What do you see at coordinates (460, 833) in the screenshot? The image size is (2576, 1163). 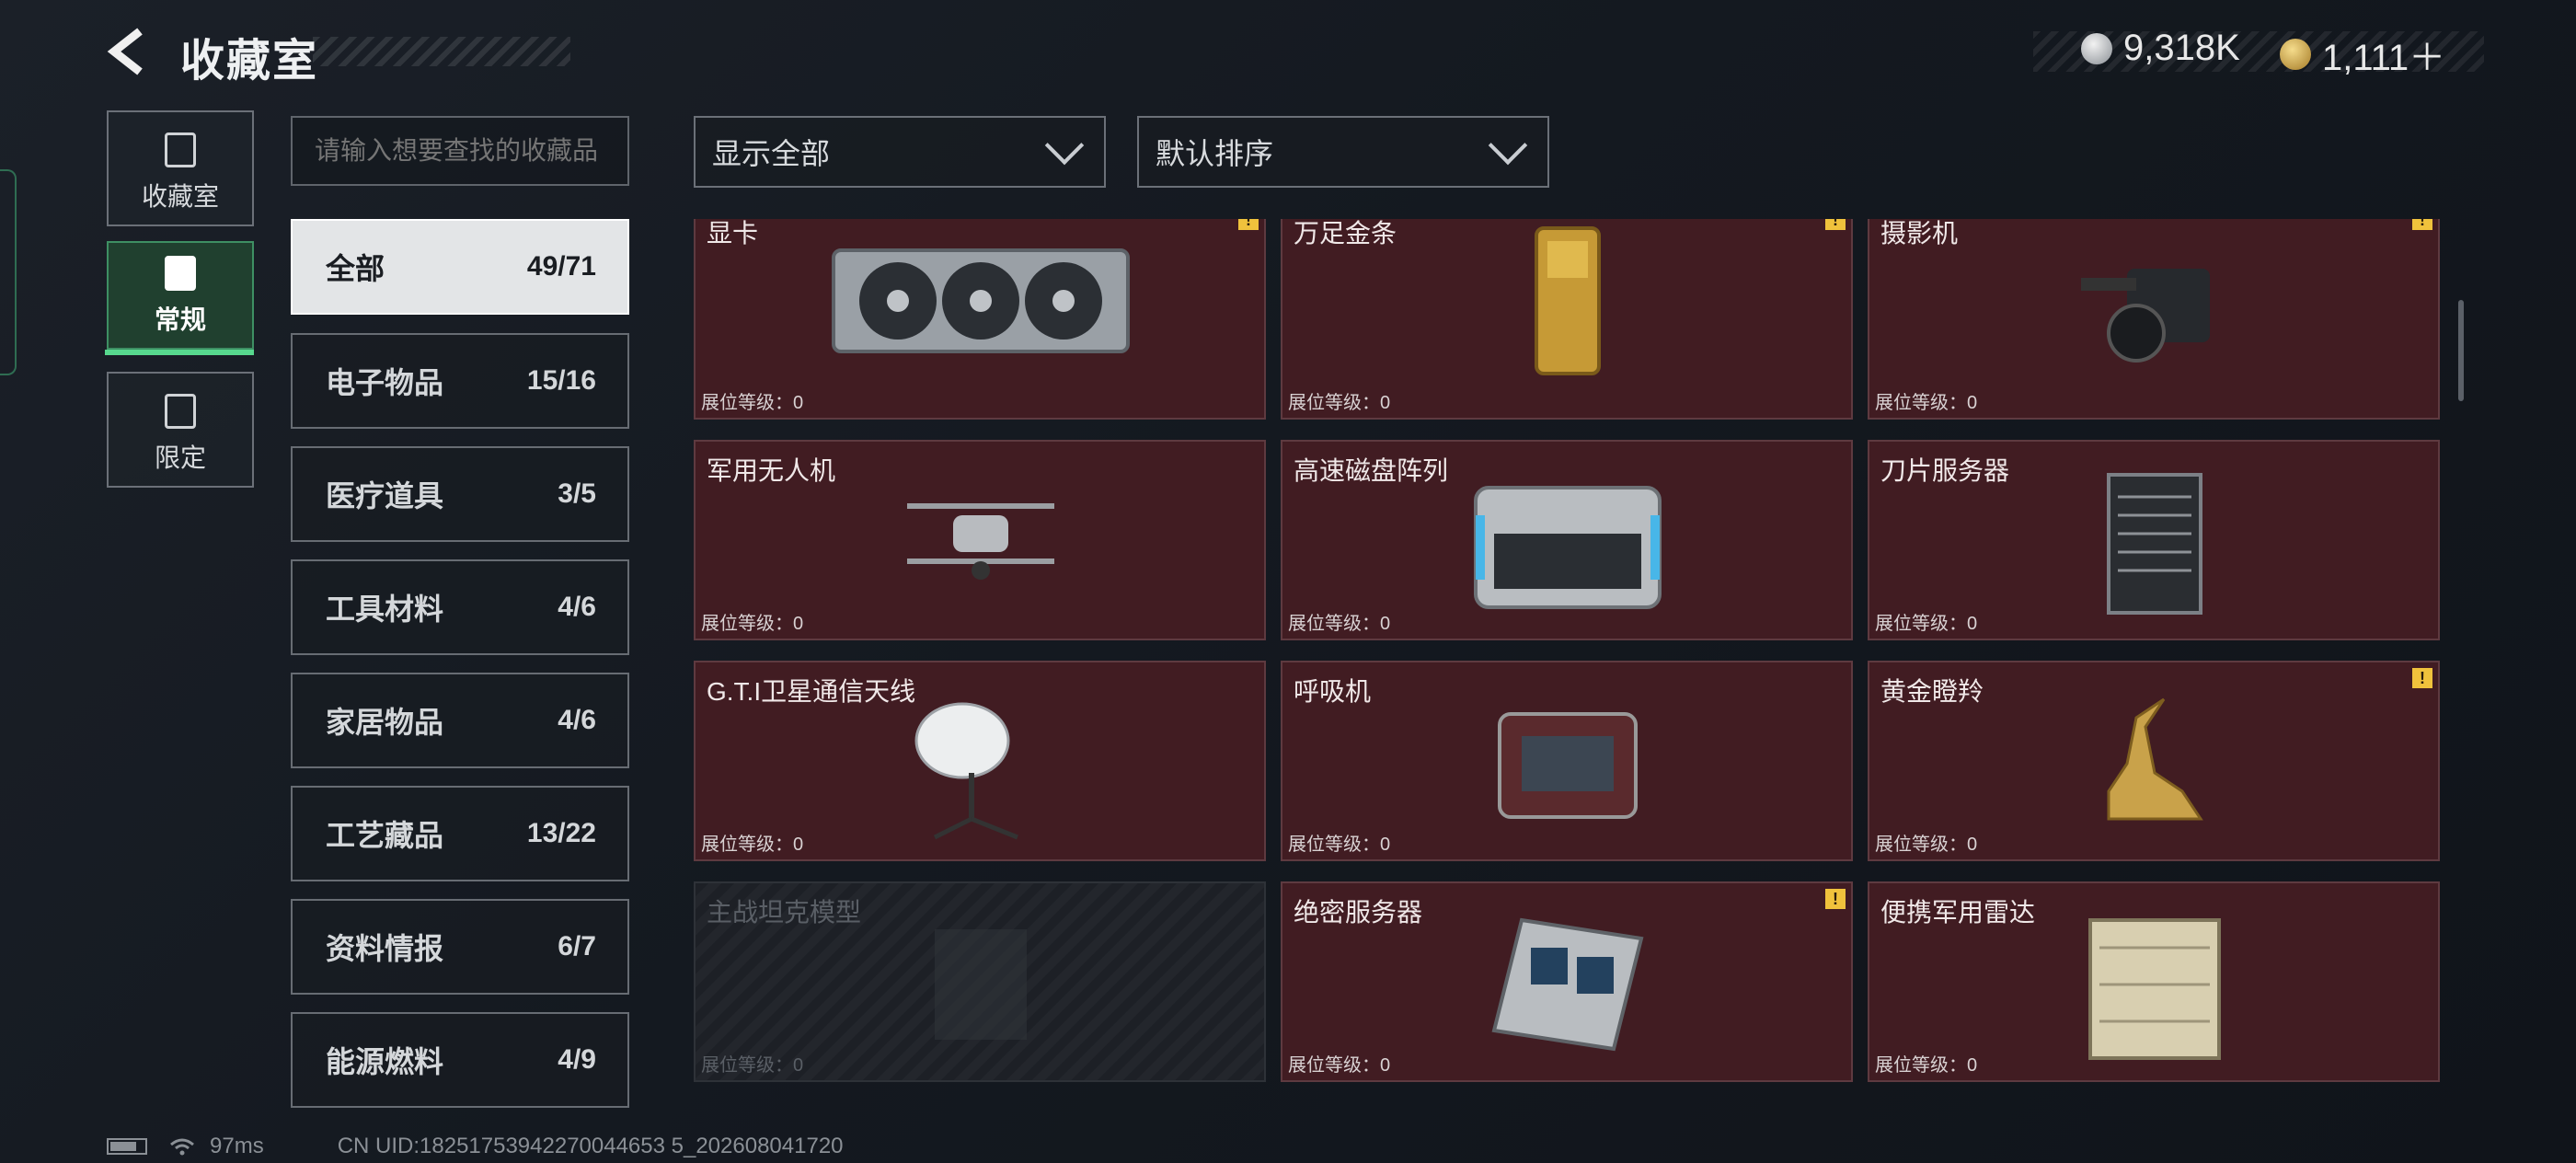 I see `category-crafts: 工艺藏品 13/22` at bounding box center [460, 833].